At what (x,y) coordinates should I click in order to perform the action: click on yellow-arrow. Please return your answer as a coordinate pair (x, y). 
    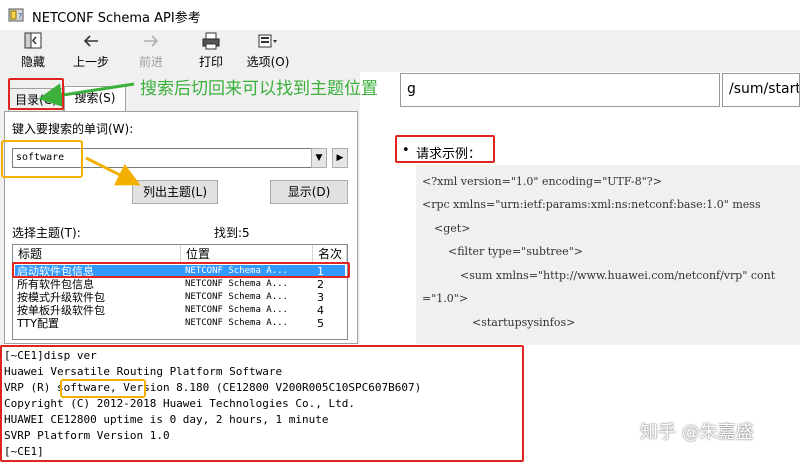
    Looking at the image, I should click on (113, 171).